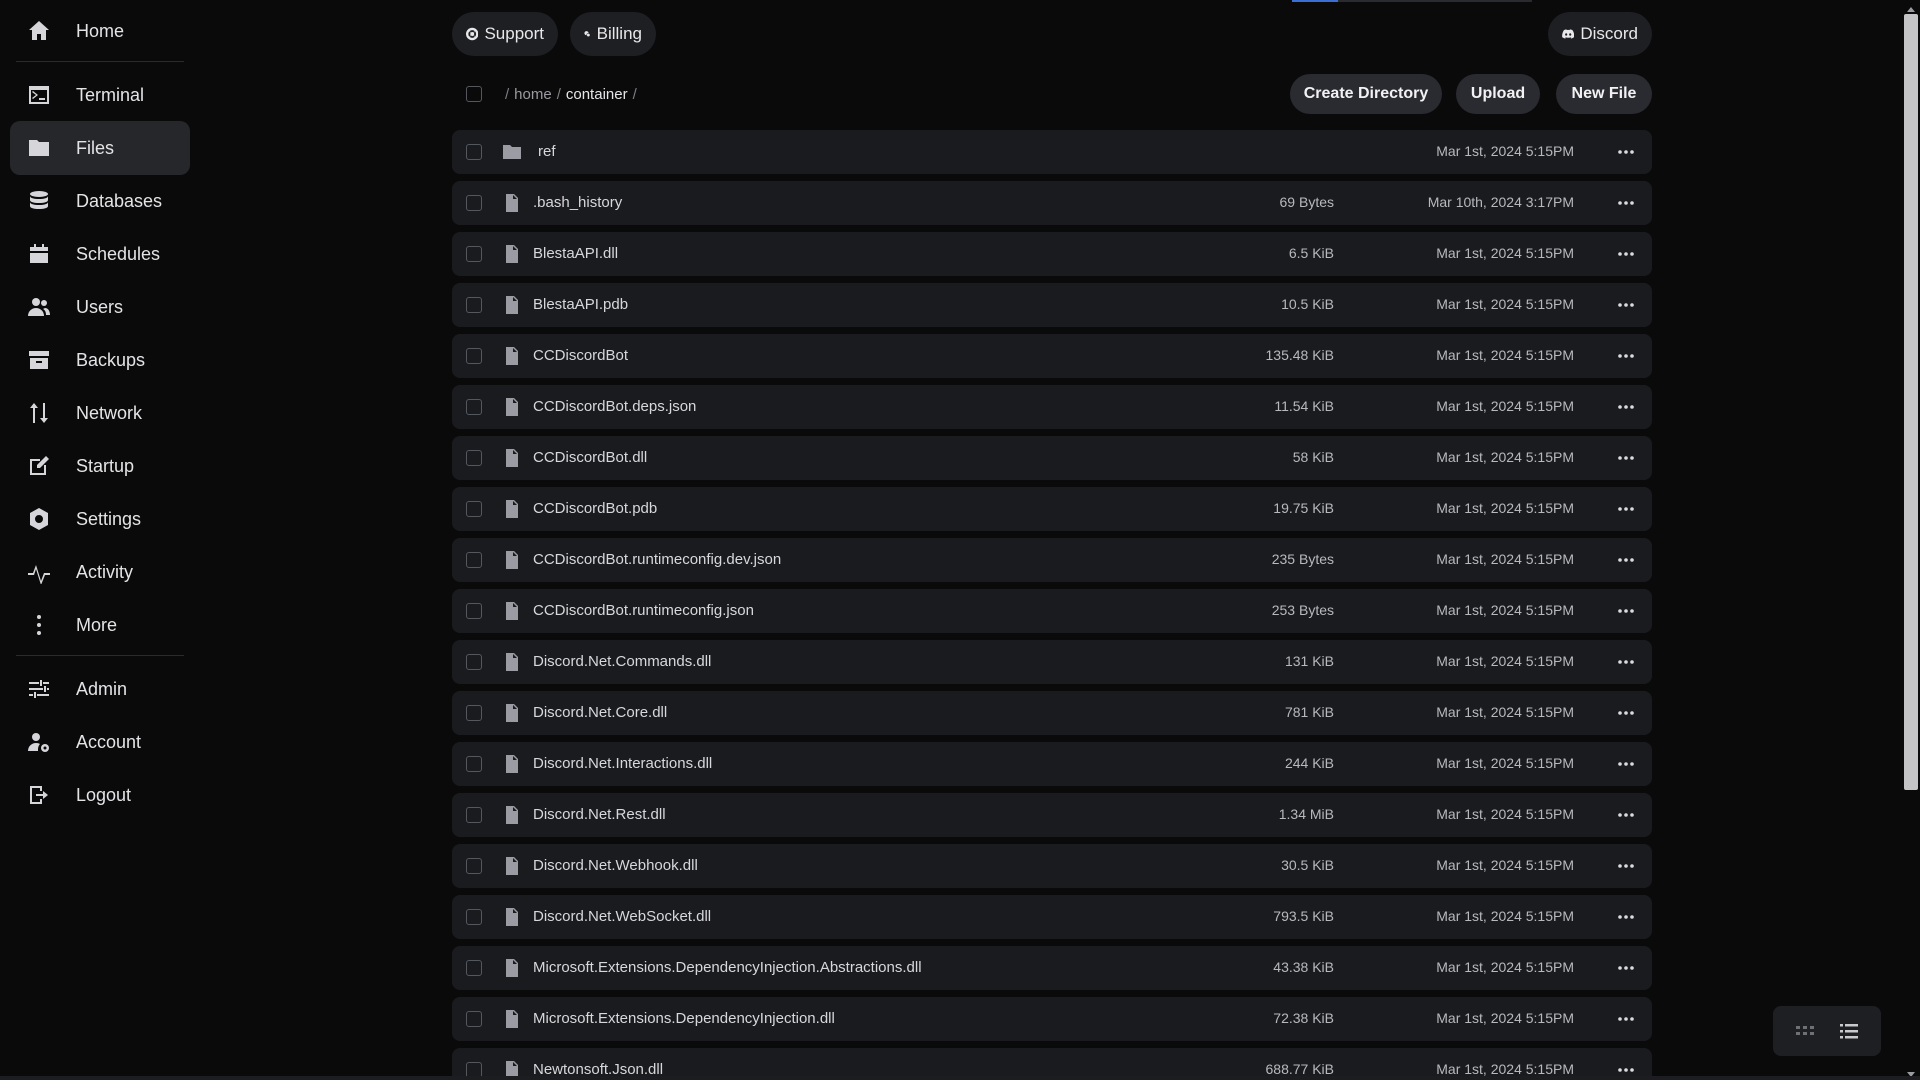 Image resolution: width=1920 pixels, height=1080 pixels. What do you see at coordinates (614, 406) in the screenshot?
I see `file-name: CCDiscordBot.deps.json` at bounding box center [614, 406].